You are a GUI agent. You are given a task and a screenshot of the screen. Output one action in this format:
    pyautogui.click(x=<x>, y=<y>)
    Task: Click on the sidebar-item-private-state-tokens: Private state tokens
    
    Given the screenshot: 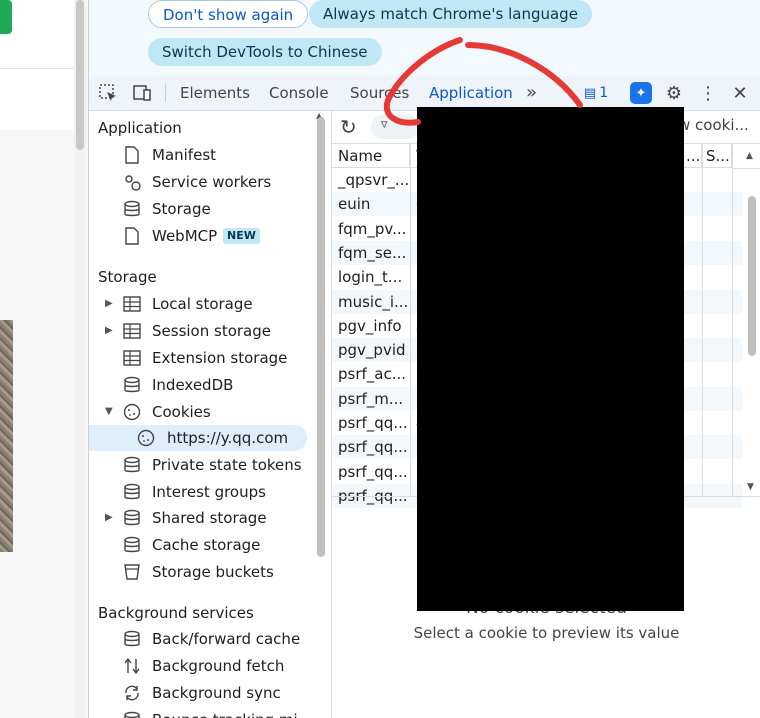 What is the action you would take?
    pyautogui.click(x=204, y=465)
    